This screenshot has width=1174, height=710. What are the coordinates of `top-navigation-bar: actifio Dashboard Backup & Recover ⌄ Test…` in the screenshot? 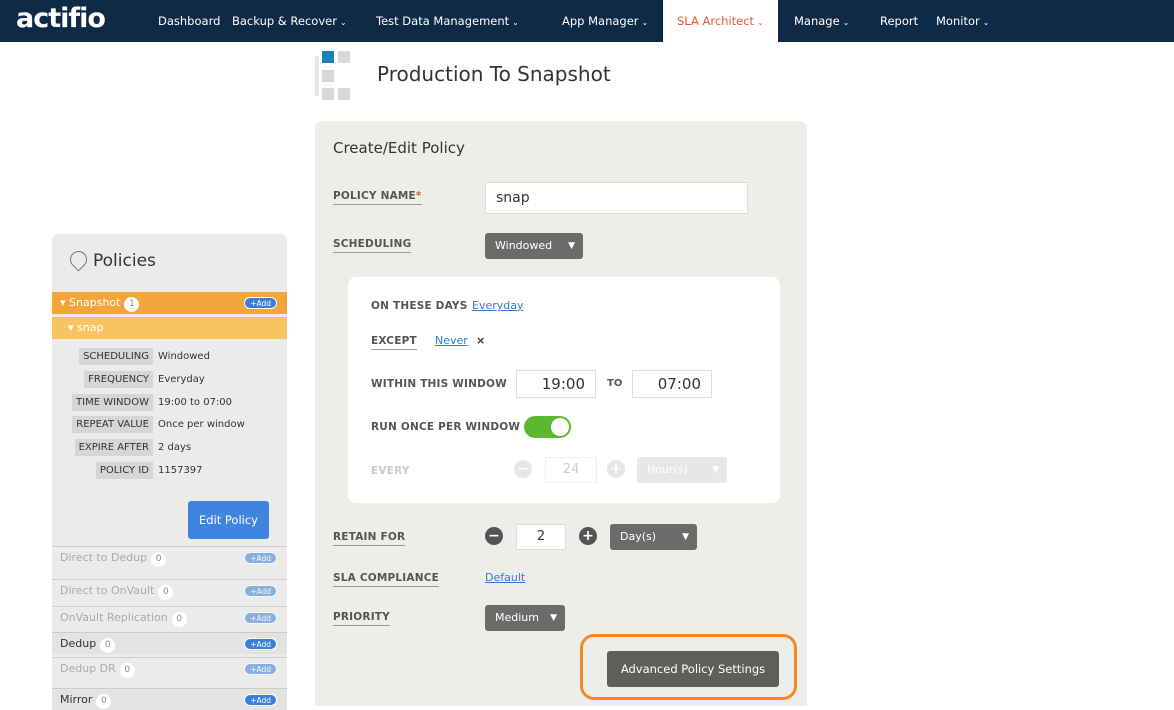 It's located at (587, 21).